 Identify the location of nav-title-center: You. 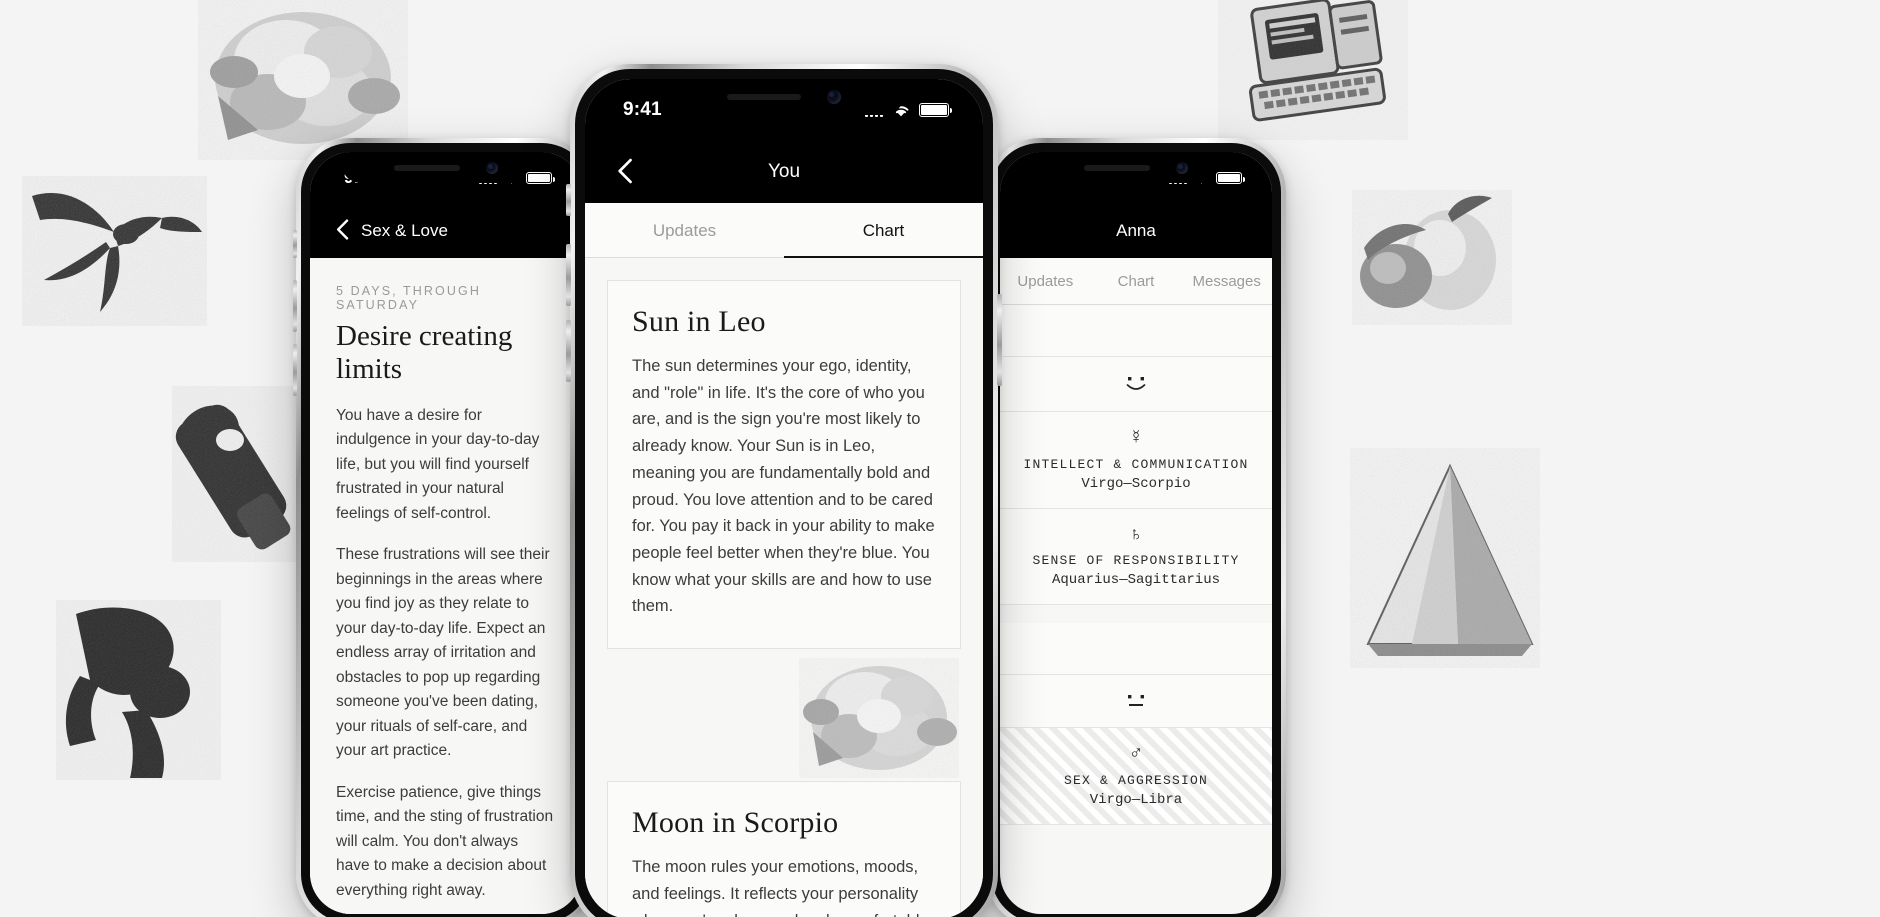
(784, 171).